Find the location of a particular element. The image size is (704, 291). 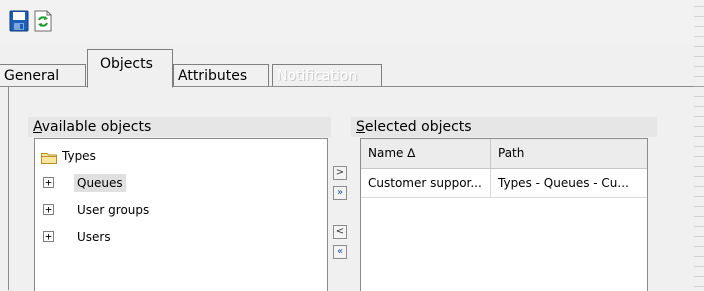

available-objects-title: Available objects is located at coordinates (179, 127).